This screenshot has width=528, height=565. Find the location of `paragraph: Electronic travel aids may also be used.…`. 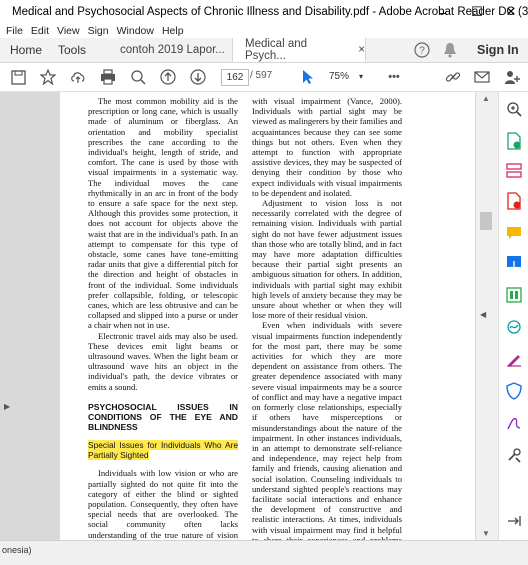

paragraph: Electronic travel aids may also be used.… is located at coordinates (163, 361).